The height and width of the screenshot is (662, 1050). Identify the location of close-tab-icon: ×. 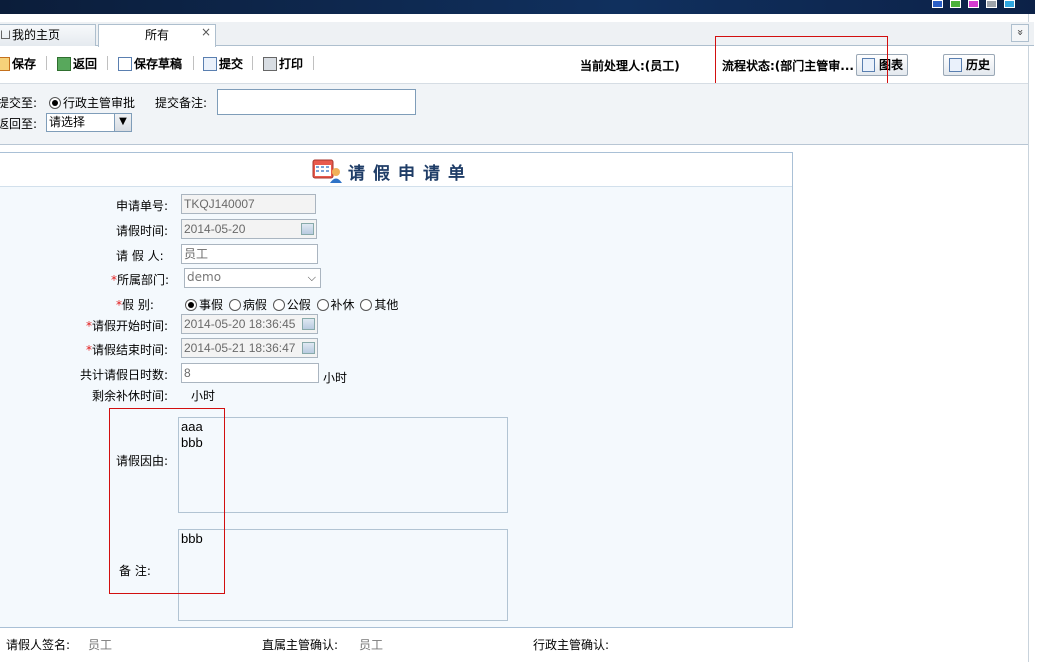
(206, 32).